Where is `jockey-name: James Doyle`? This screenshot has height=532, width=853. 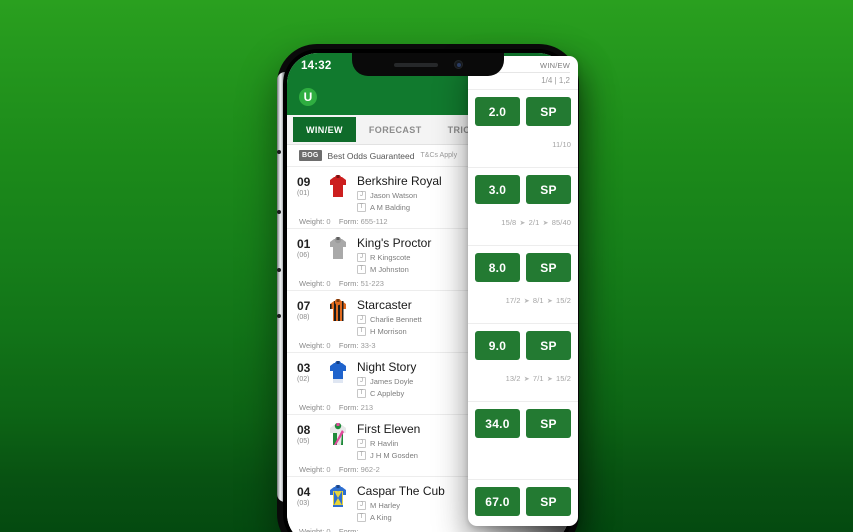 jockey-name: James Doyle is located at coordinates (392, 381).